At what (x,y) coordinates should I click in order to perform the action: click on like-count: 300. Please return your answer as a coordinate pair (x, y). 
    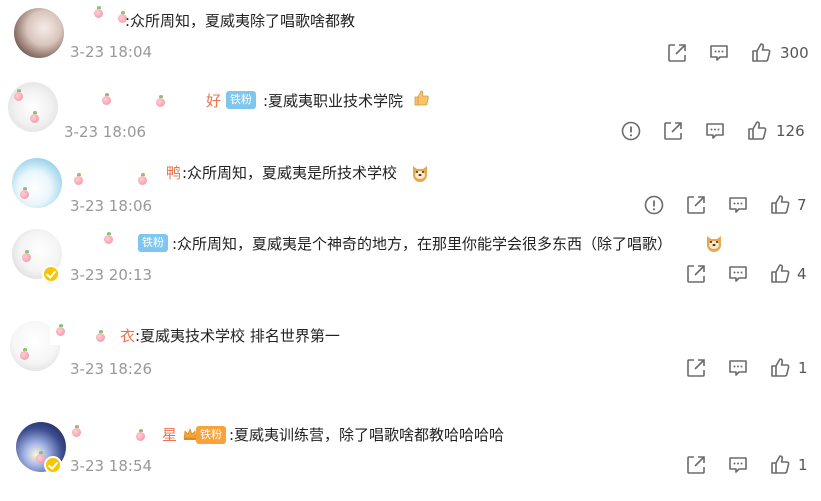
    Looking at the image, I should click on (794, 53).